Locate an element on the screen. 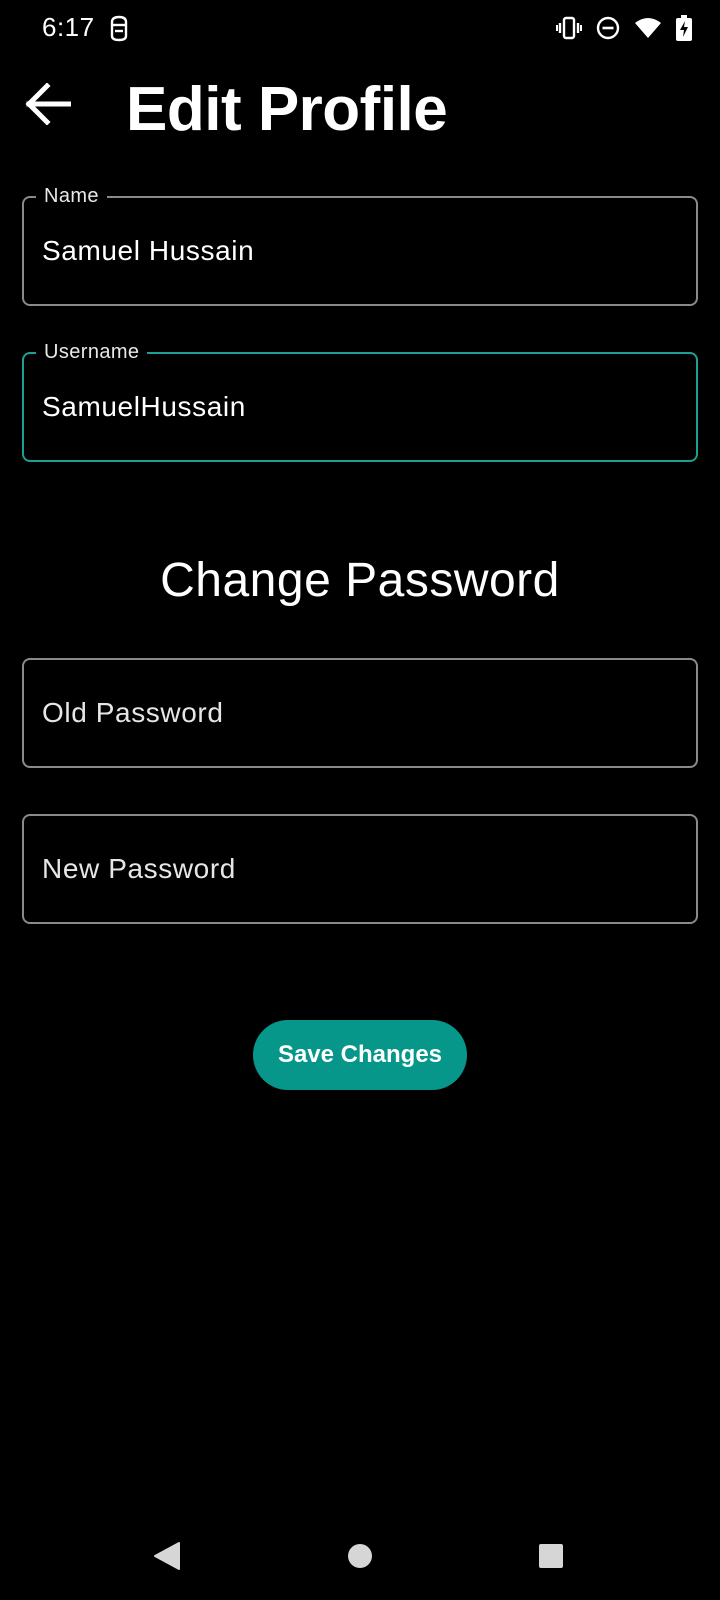  new-password-field is located at coordinates (360, 869).